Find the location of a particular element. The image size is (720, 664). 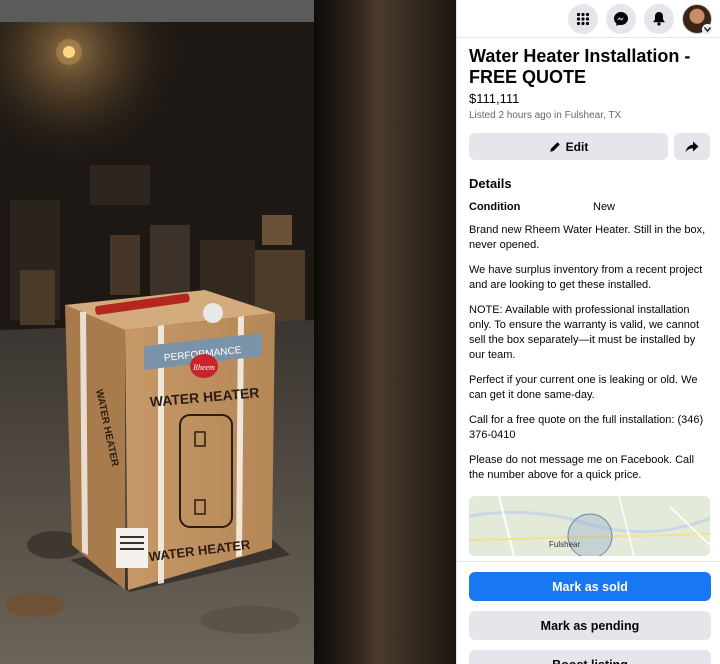

map-place-label: Fulshear is located at coordinates (564, 544).